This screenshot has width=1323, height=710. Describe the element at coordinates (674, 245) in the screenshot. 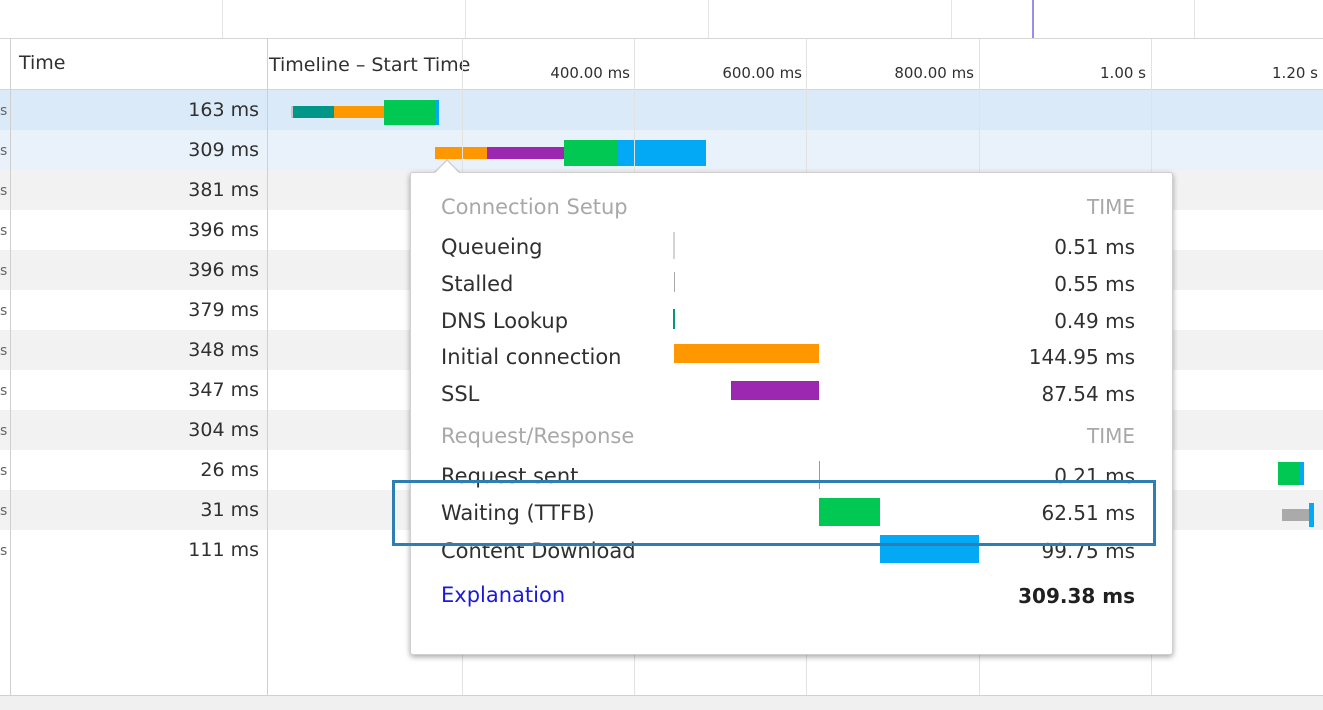

I see `queueing-bar` at that location.